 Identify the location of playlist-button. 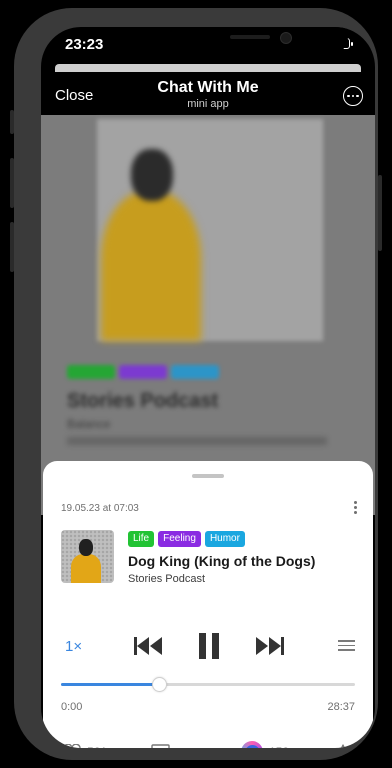
(346, 645).